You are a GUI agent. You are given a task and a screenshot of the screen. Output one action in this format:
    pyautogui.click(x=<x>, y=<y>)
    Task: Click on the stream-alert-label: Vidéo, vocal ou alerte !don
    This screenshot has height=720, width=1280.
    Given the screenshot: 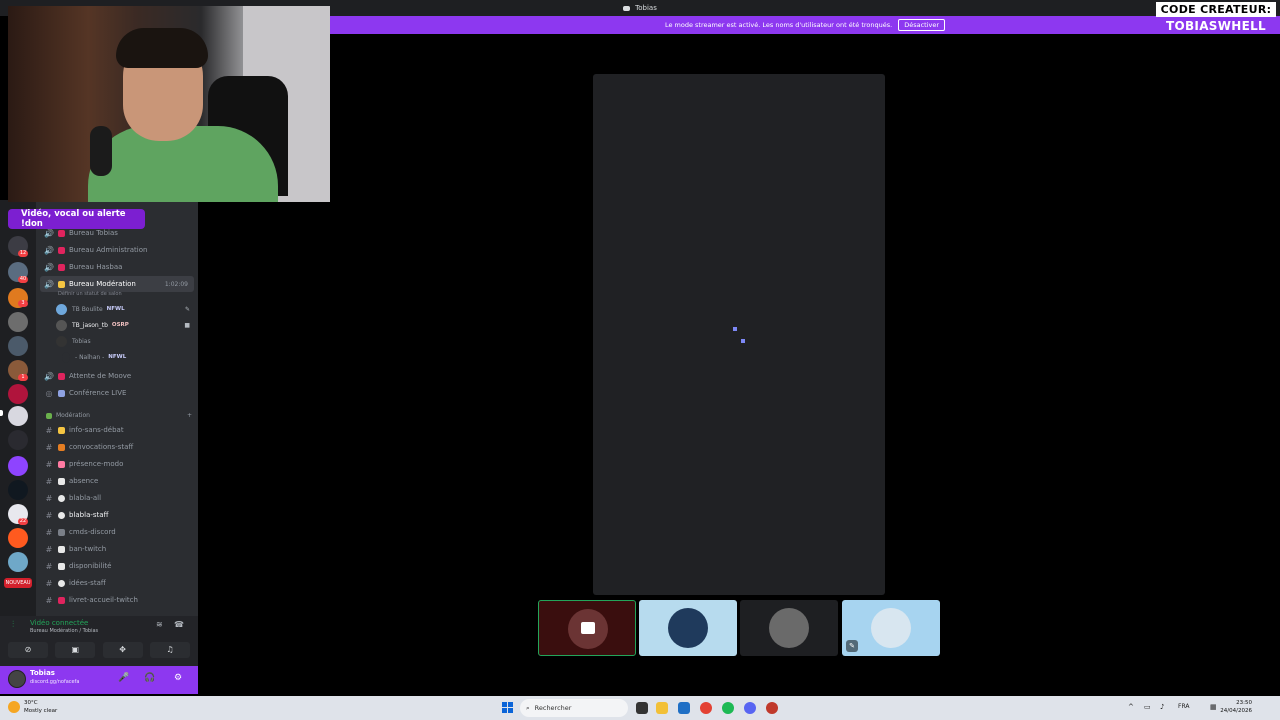 What is the action you would take?
    pyautogui.click(x=76, y=219)
    